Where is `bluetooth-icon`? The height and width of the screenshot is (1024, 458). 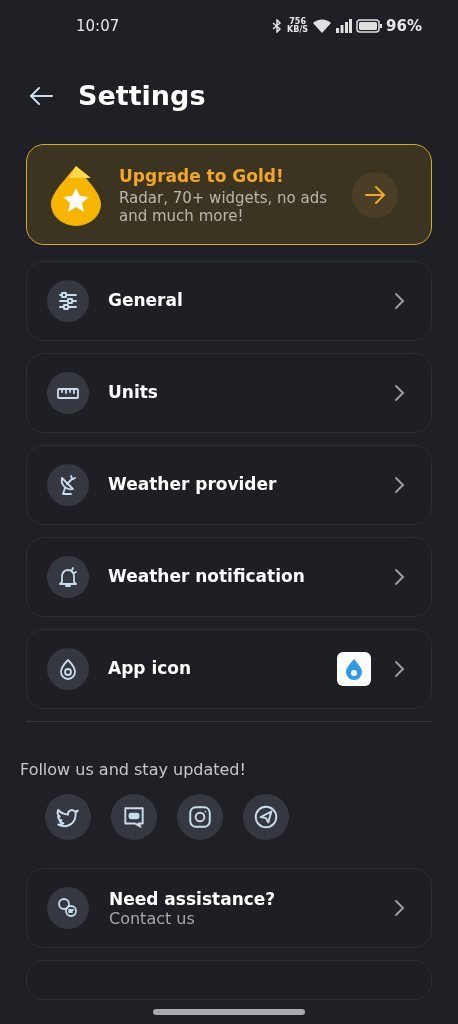 bluetooth-icon is located at coordinates (277, 26).